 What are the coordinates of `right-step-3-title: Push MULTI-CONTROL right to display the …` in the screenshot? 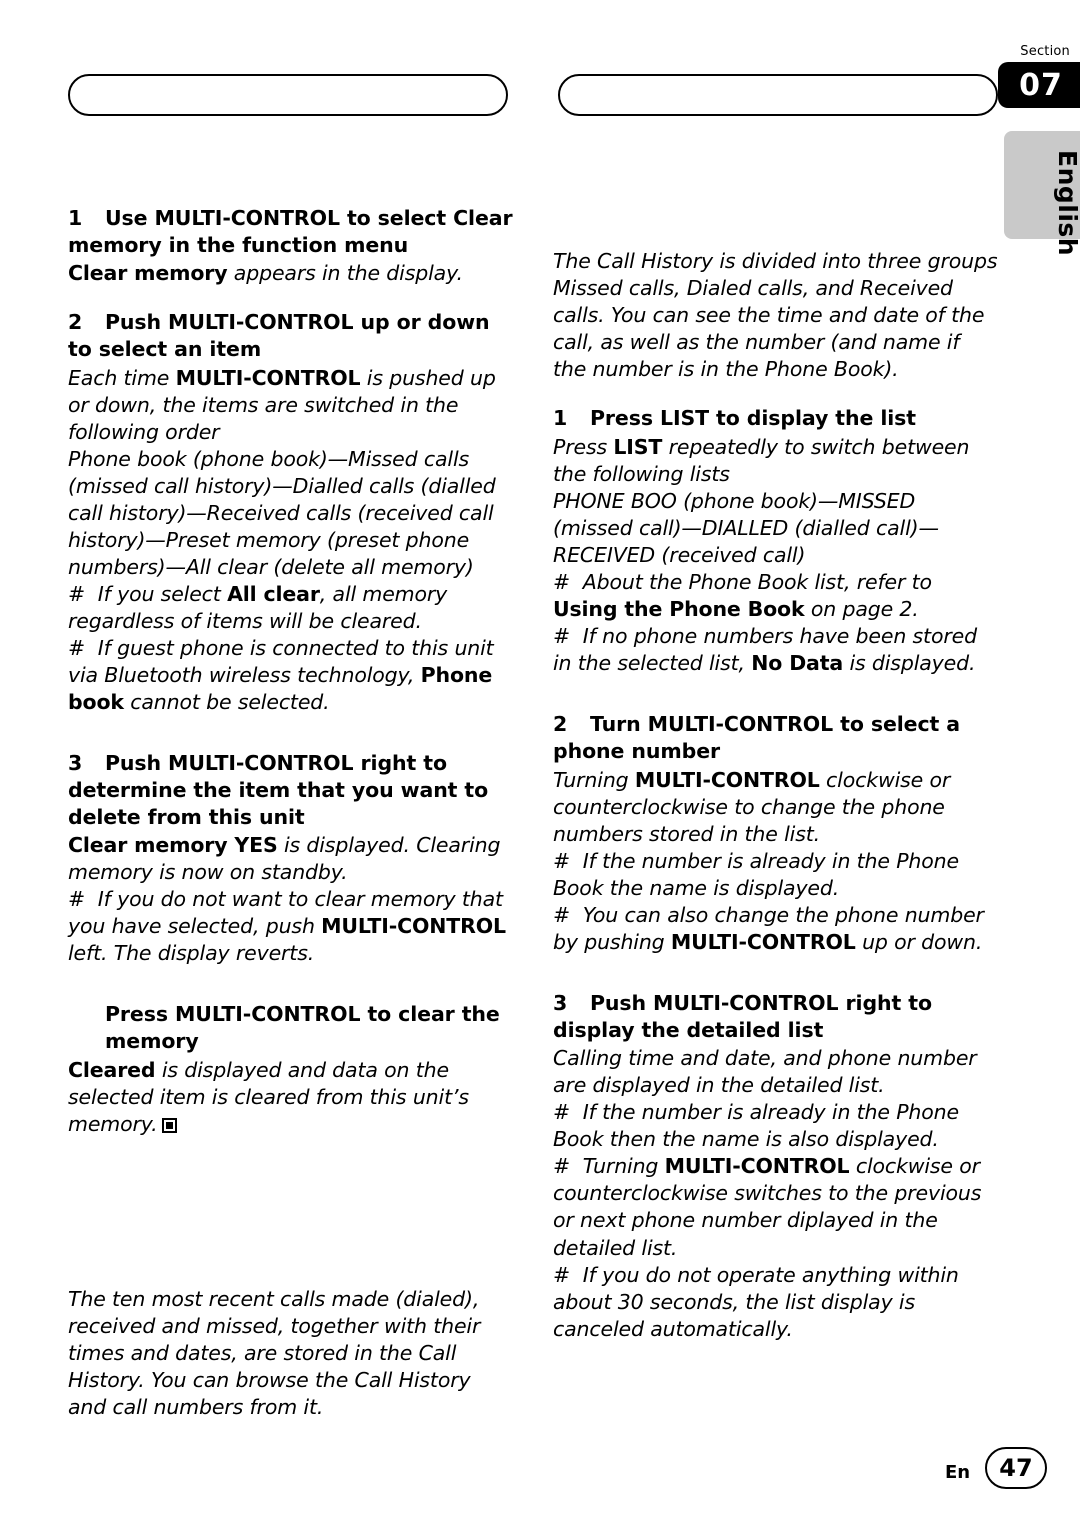 It's located at (742, 1016).